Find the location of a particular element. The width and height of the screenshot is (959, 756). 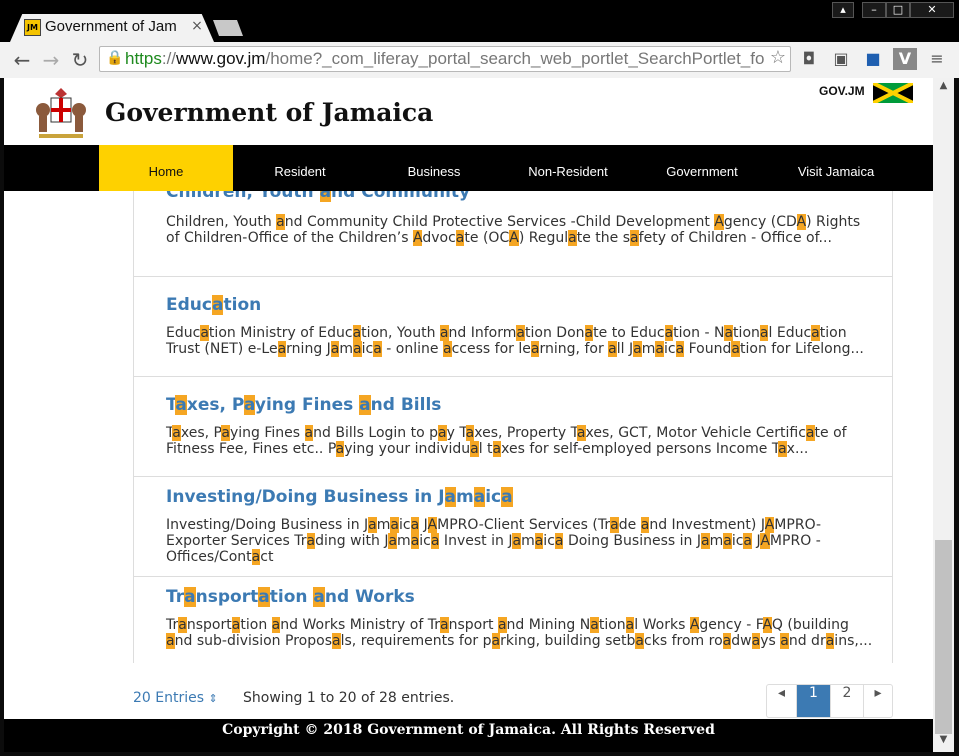

result-title-link: Taxes, Paying Fines and Bills is located at coordinates (303, 405).